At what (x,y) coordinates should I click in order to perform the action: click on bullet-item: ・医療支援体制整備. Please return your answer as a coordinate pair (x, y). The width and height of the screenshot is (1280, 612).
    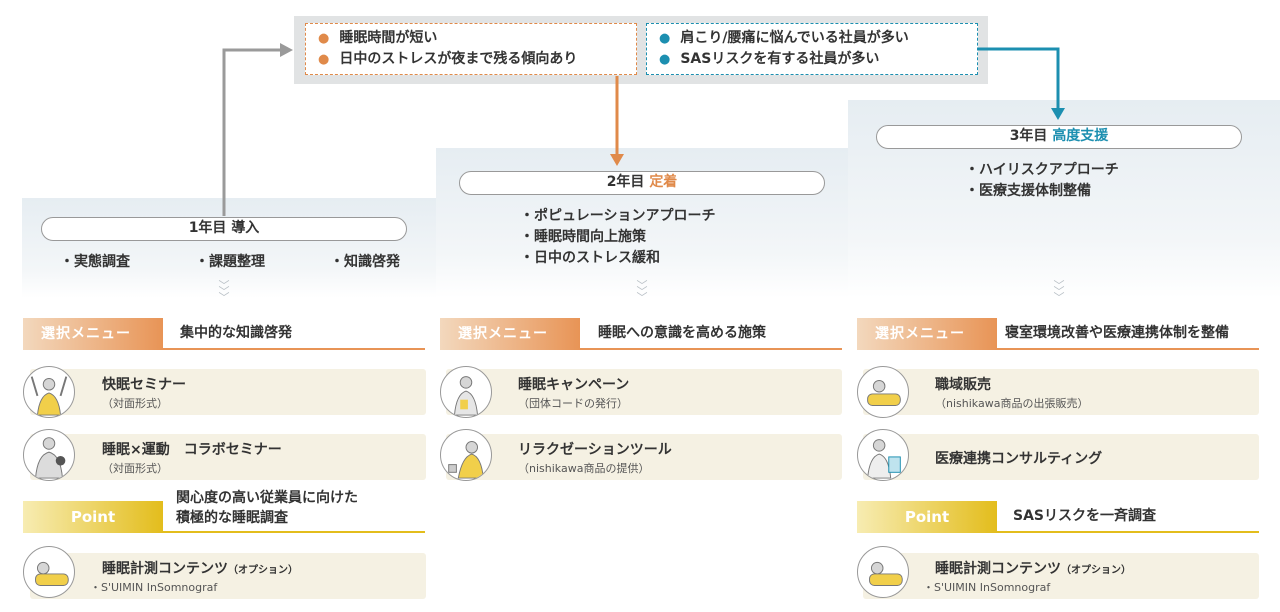
    Looking at the image, I should click on (1028, 191).